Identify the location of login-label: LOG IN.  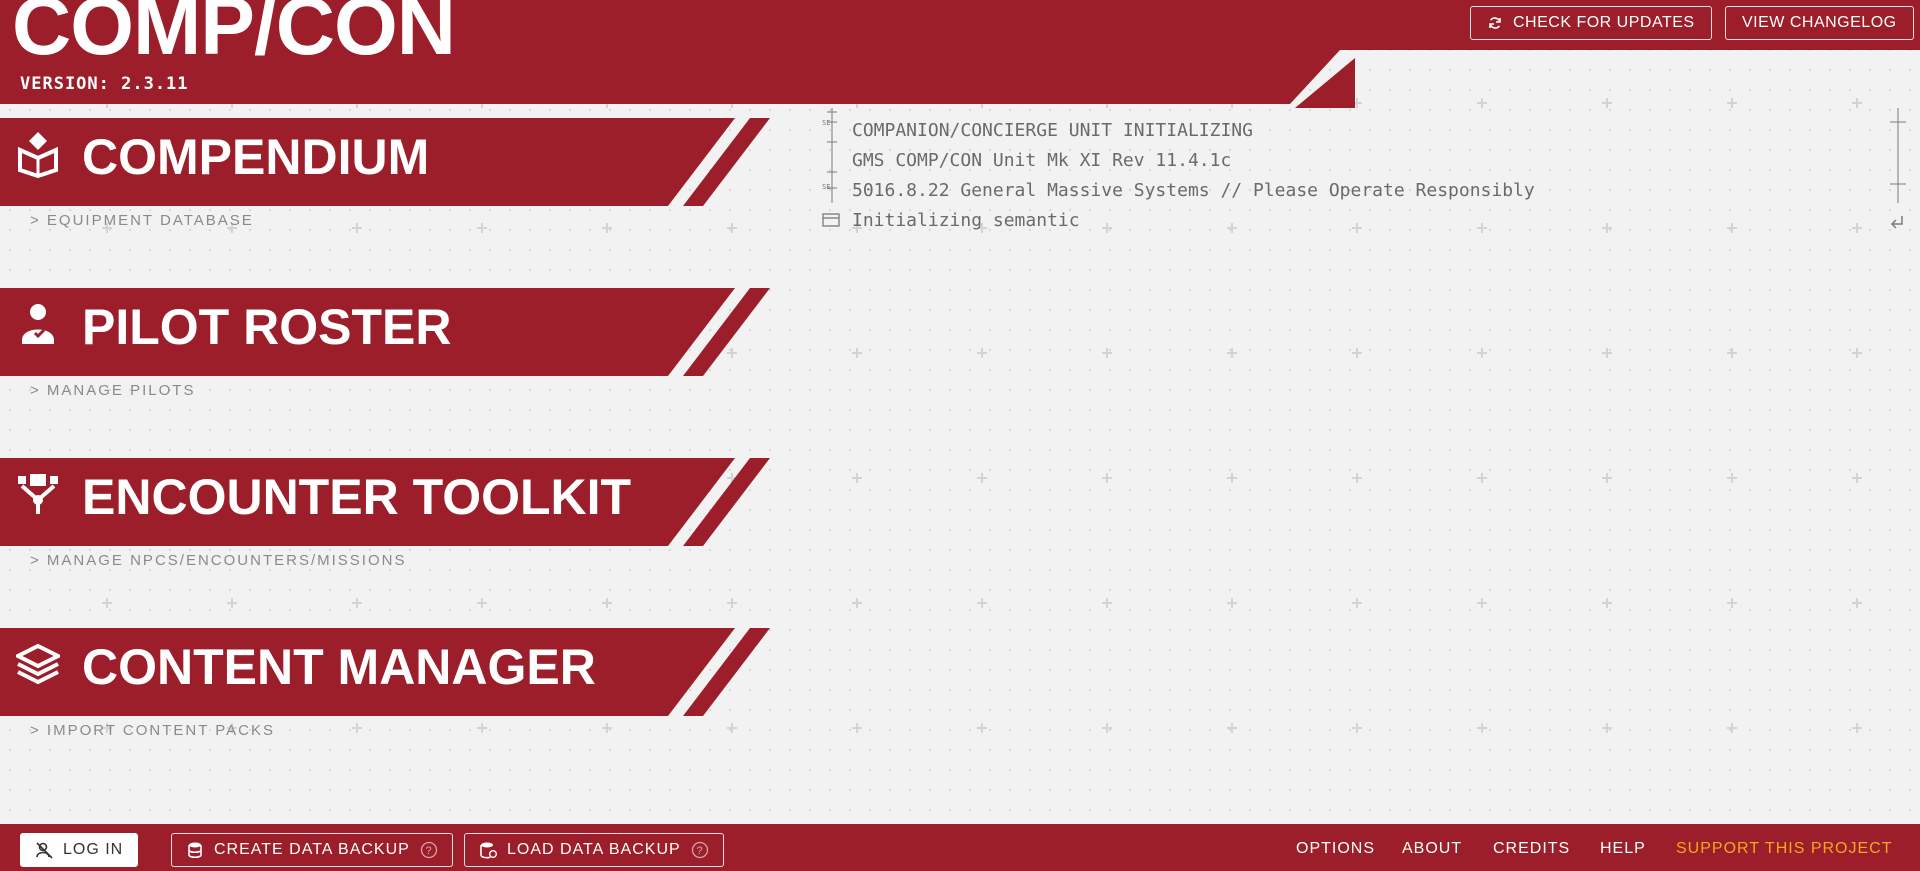
(93, 849).